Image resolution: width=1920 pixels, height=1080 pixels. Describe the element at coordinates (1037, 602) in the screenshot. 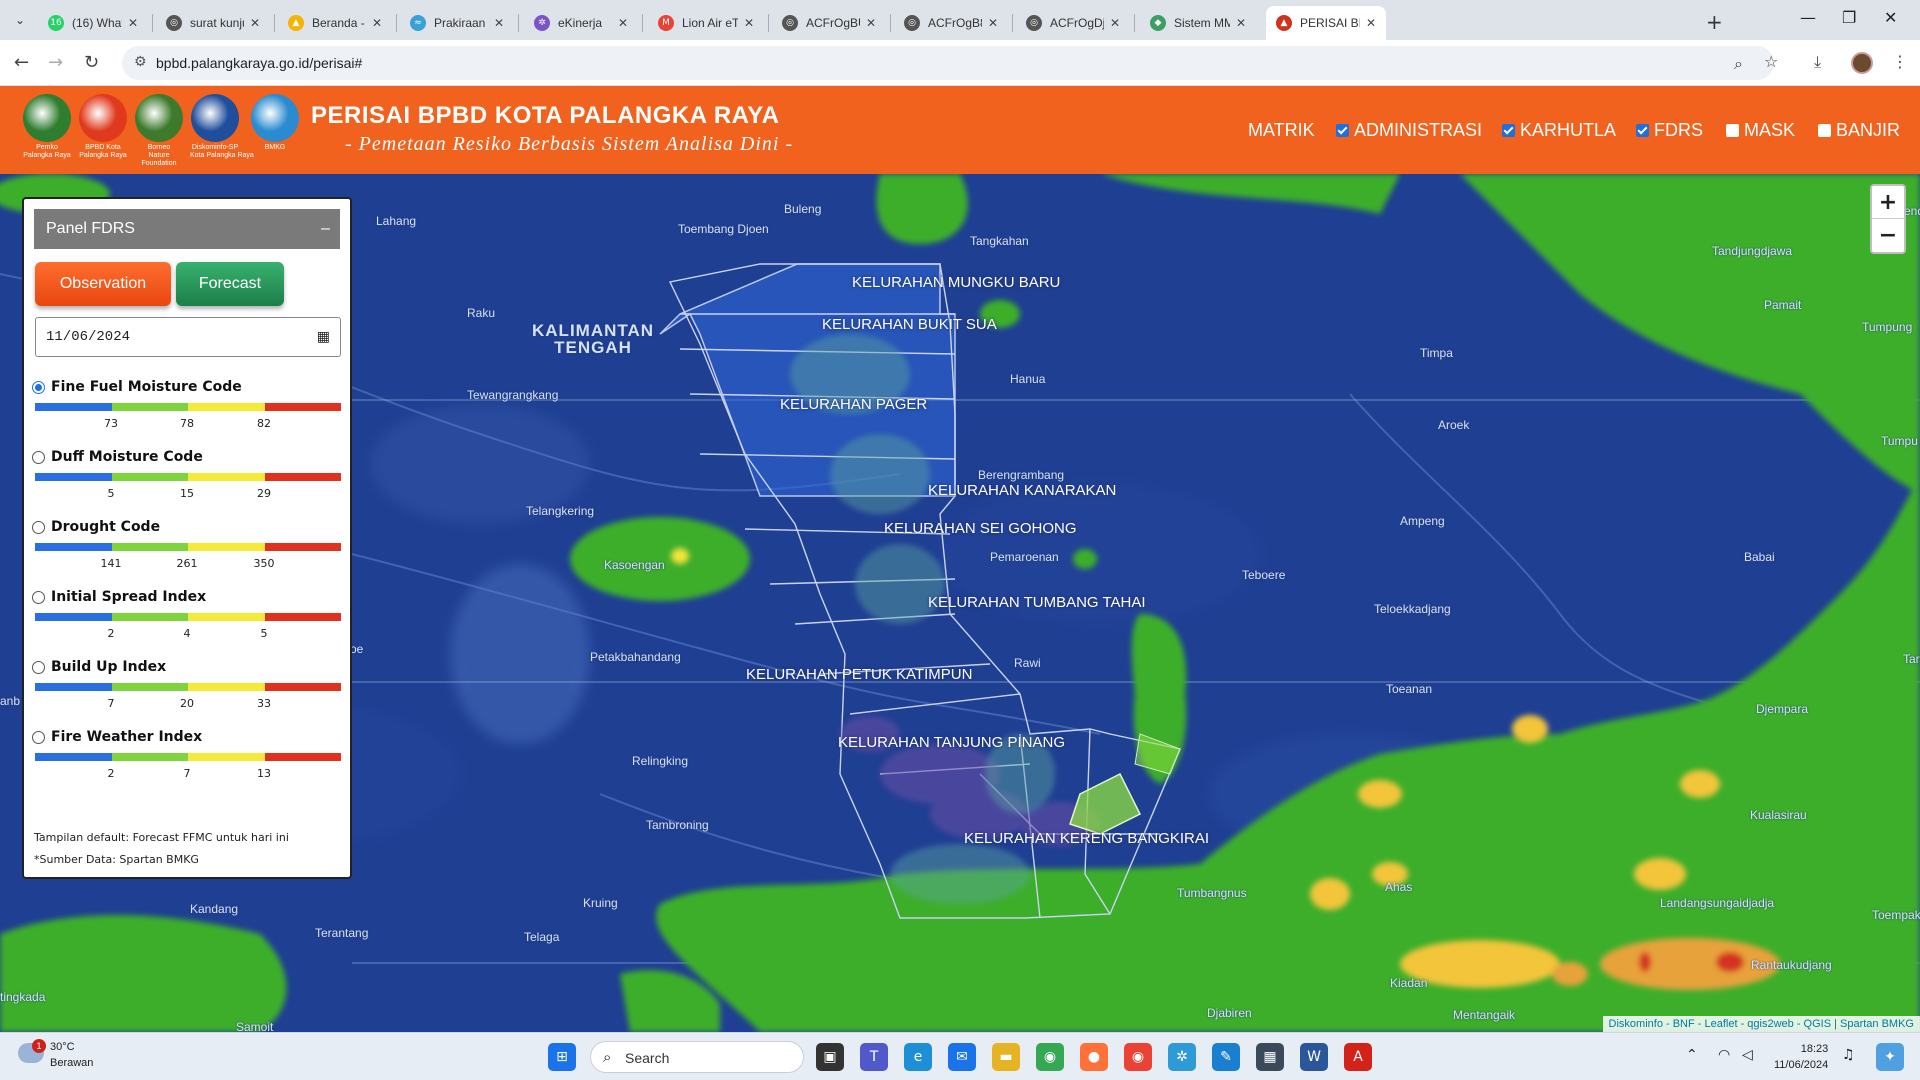

I see `kelurahan-label: KELURAHAN TUMBANG TAHAI` at that location.